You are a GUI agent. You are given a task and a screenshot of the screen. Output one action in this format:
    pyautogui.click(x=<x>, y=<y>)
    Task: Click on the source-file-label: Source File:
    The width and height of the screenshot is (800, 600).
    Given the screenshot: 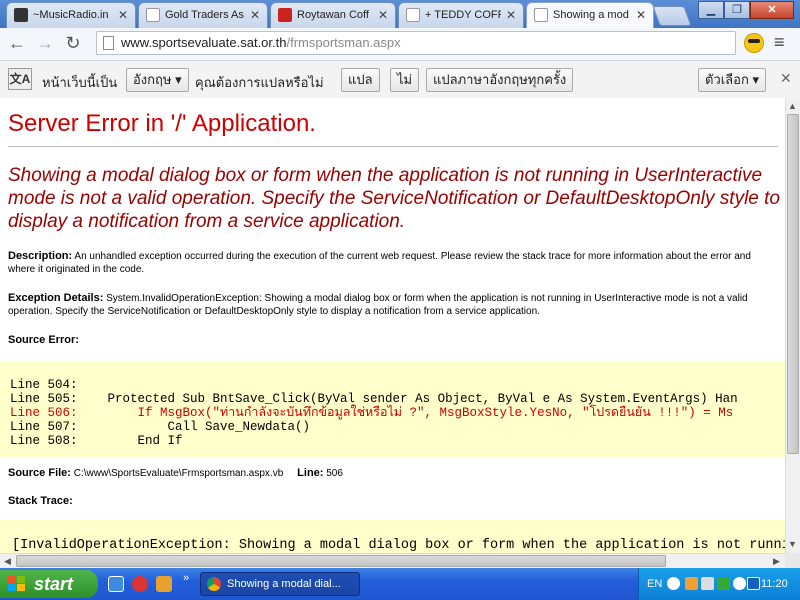 What is the action you would take?
    pyautogui.click(x=39, y=473)
    